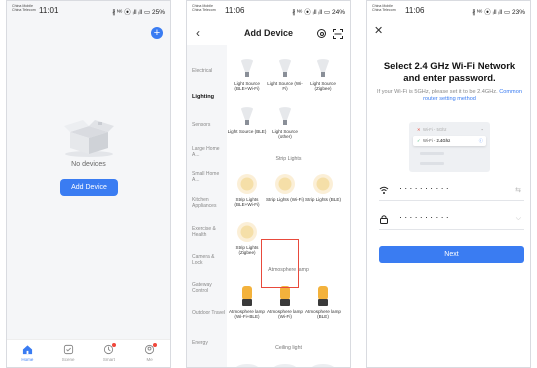  I want to click on tab-label-home: Home, so click(27, 359).